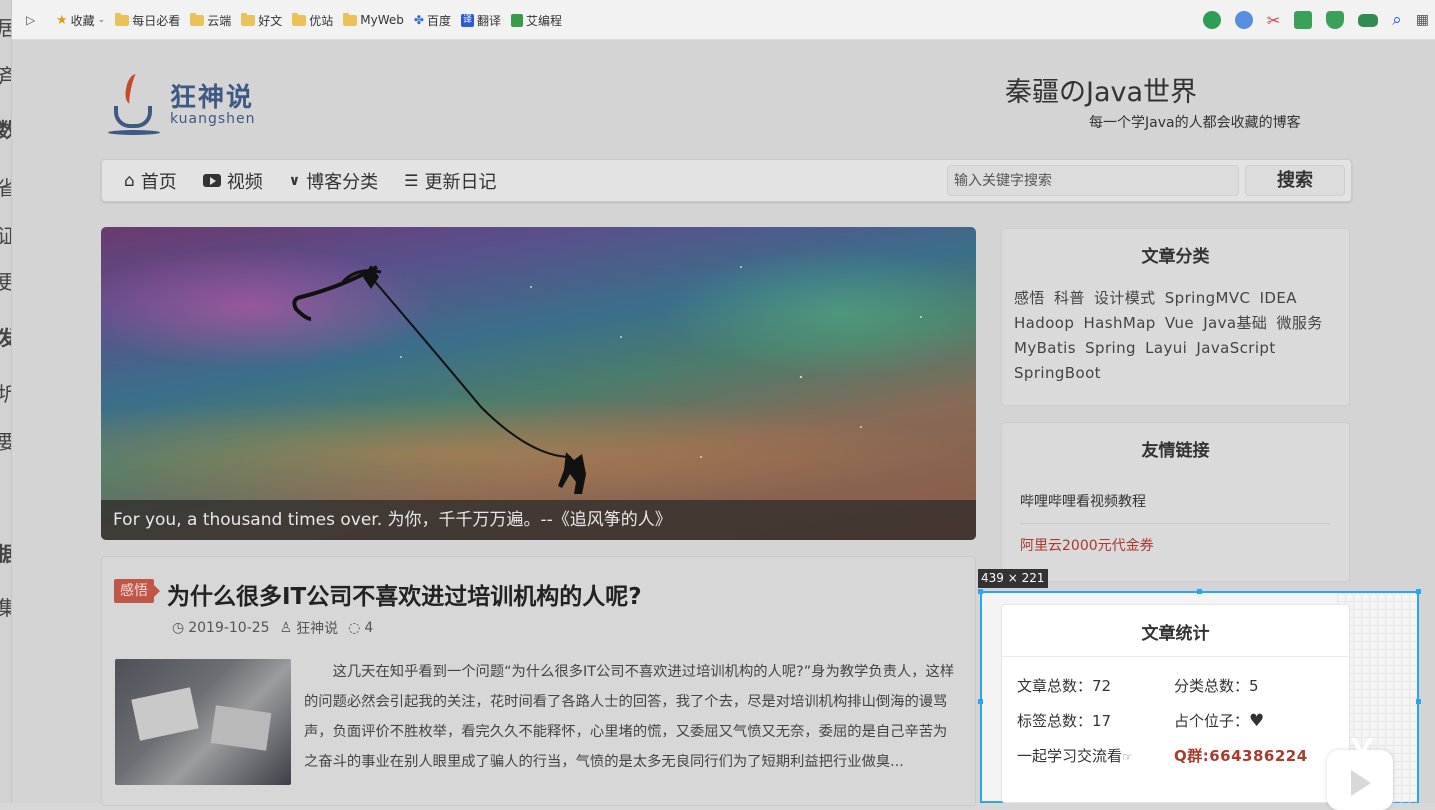  I want to click on friend-link-aliyun: 阿里云2000元代金券, so click(1175, 546).